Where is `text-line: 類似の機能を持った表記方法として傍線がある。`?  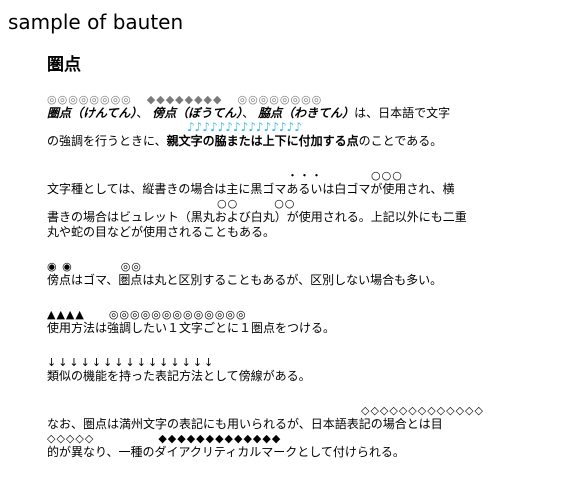
text-line: 類似の機能を持った表記方法として傍線がある。 is located at coordinates (179, 376).